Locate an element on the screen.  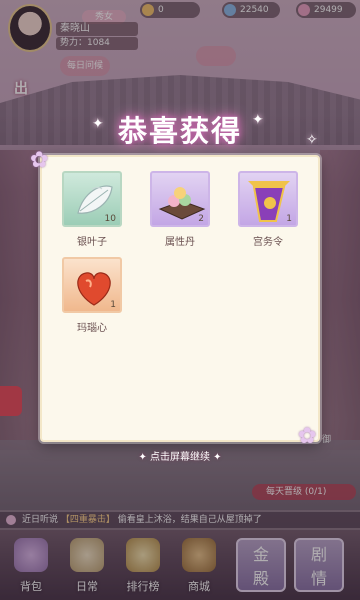
item-count: 2 is located at coordinates (201, 219).